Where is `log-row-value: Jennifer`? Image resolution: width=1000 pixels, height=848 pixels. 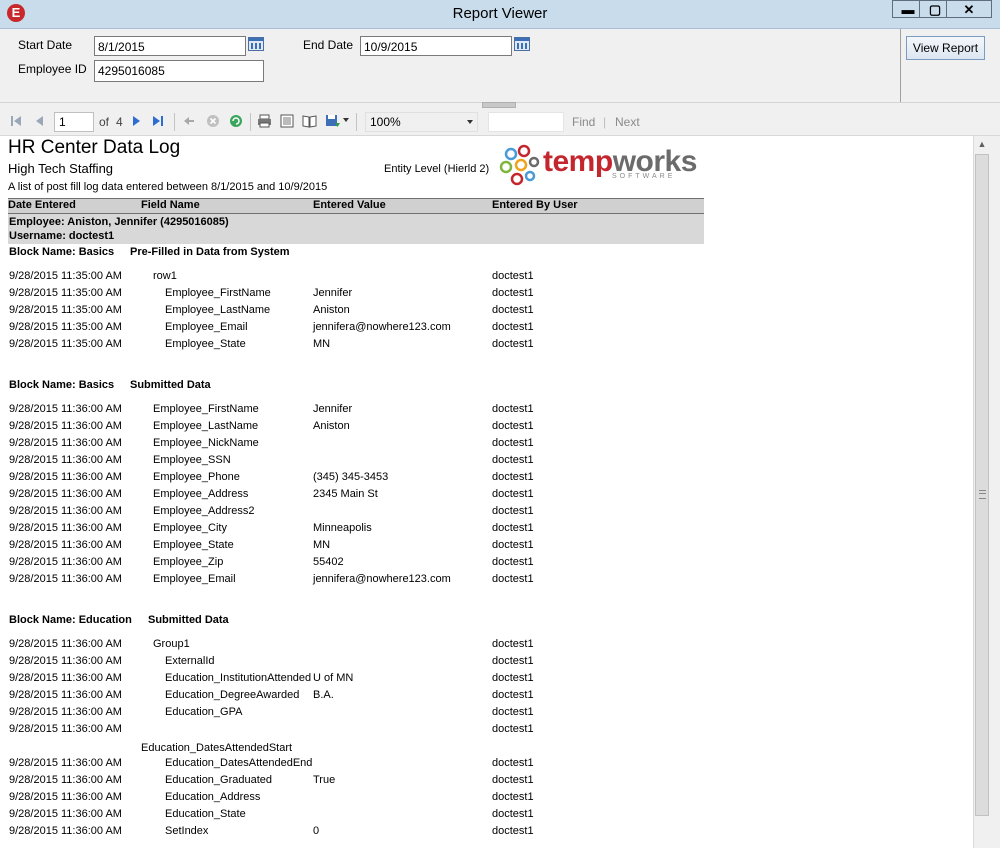
log-row-value: Jennifer is located at coordinates (333, 409).